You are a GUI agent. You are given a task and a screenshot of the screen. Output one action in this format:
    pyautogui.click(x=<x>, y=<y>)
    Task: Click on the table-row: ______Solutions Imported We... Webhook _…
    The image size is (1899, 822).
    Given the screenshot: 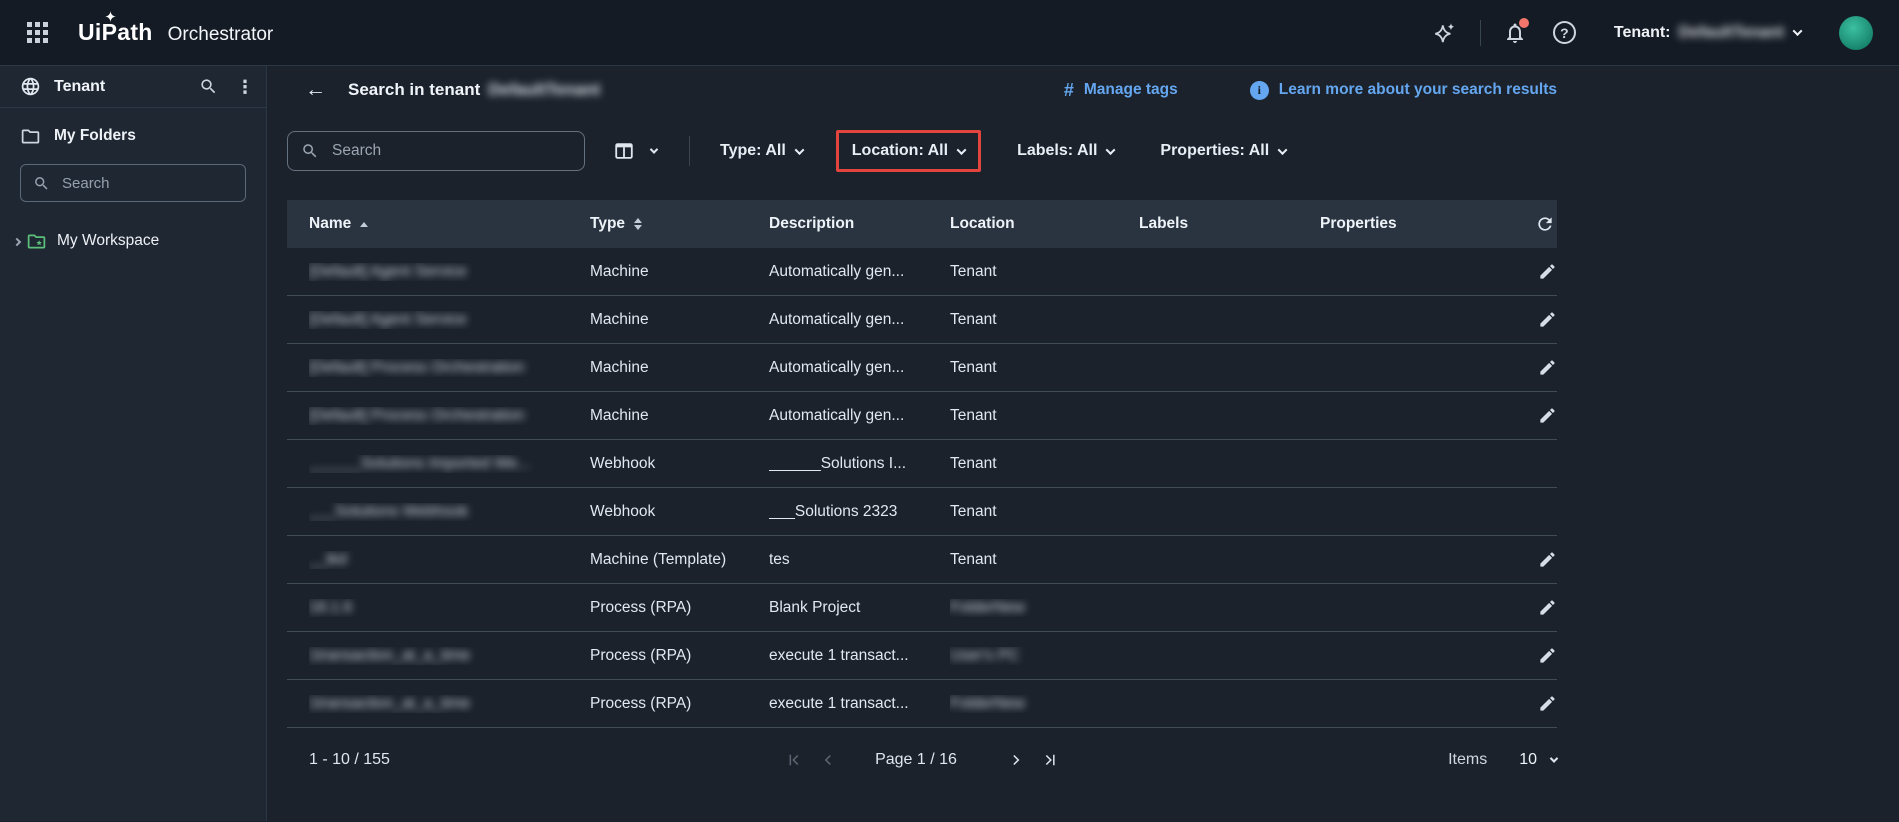 What is the action you would take?
    pyautogui.click(x=922, y=464)
    